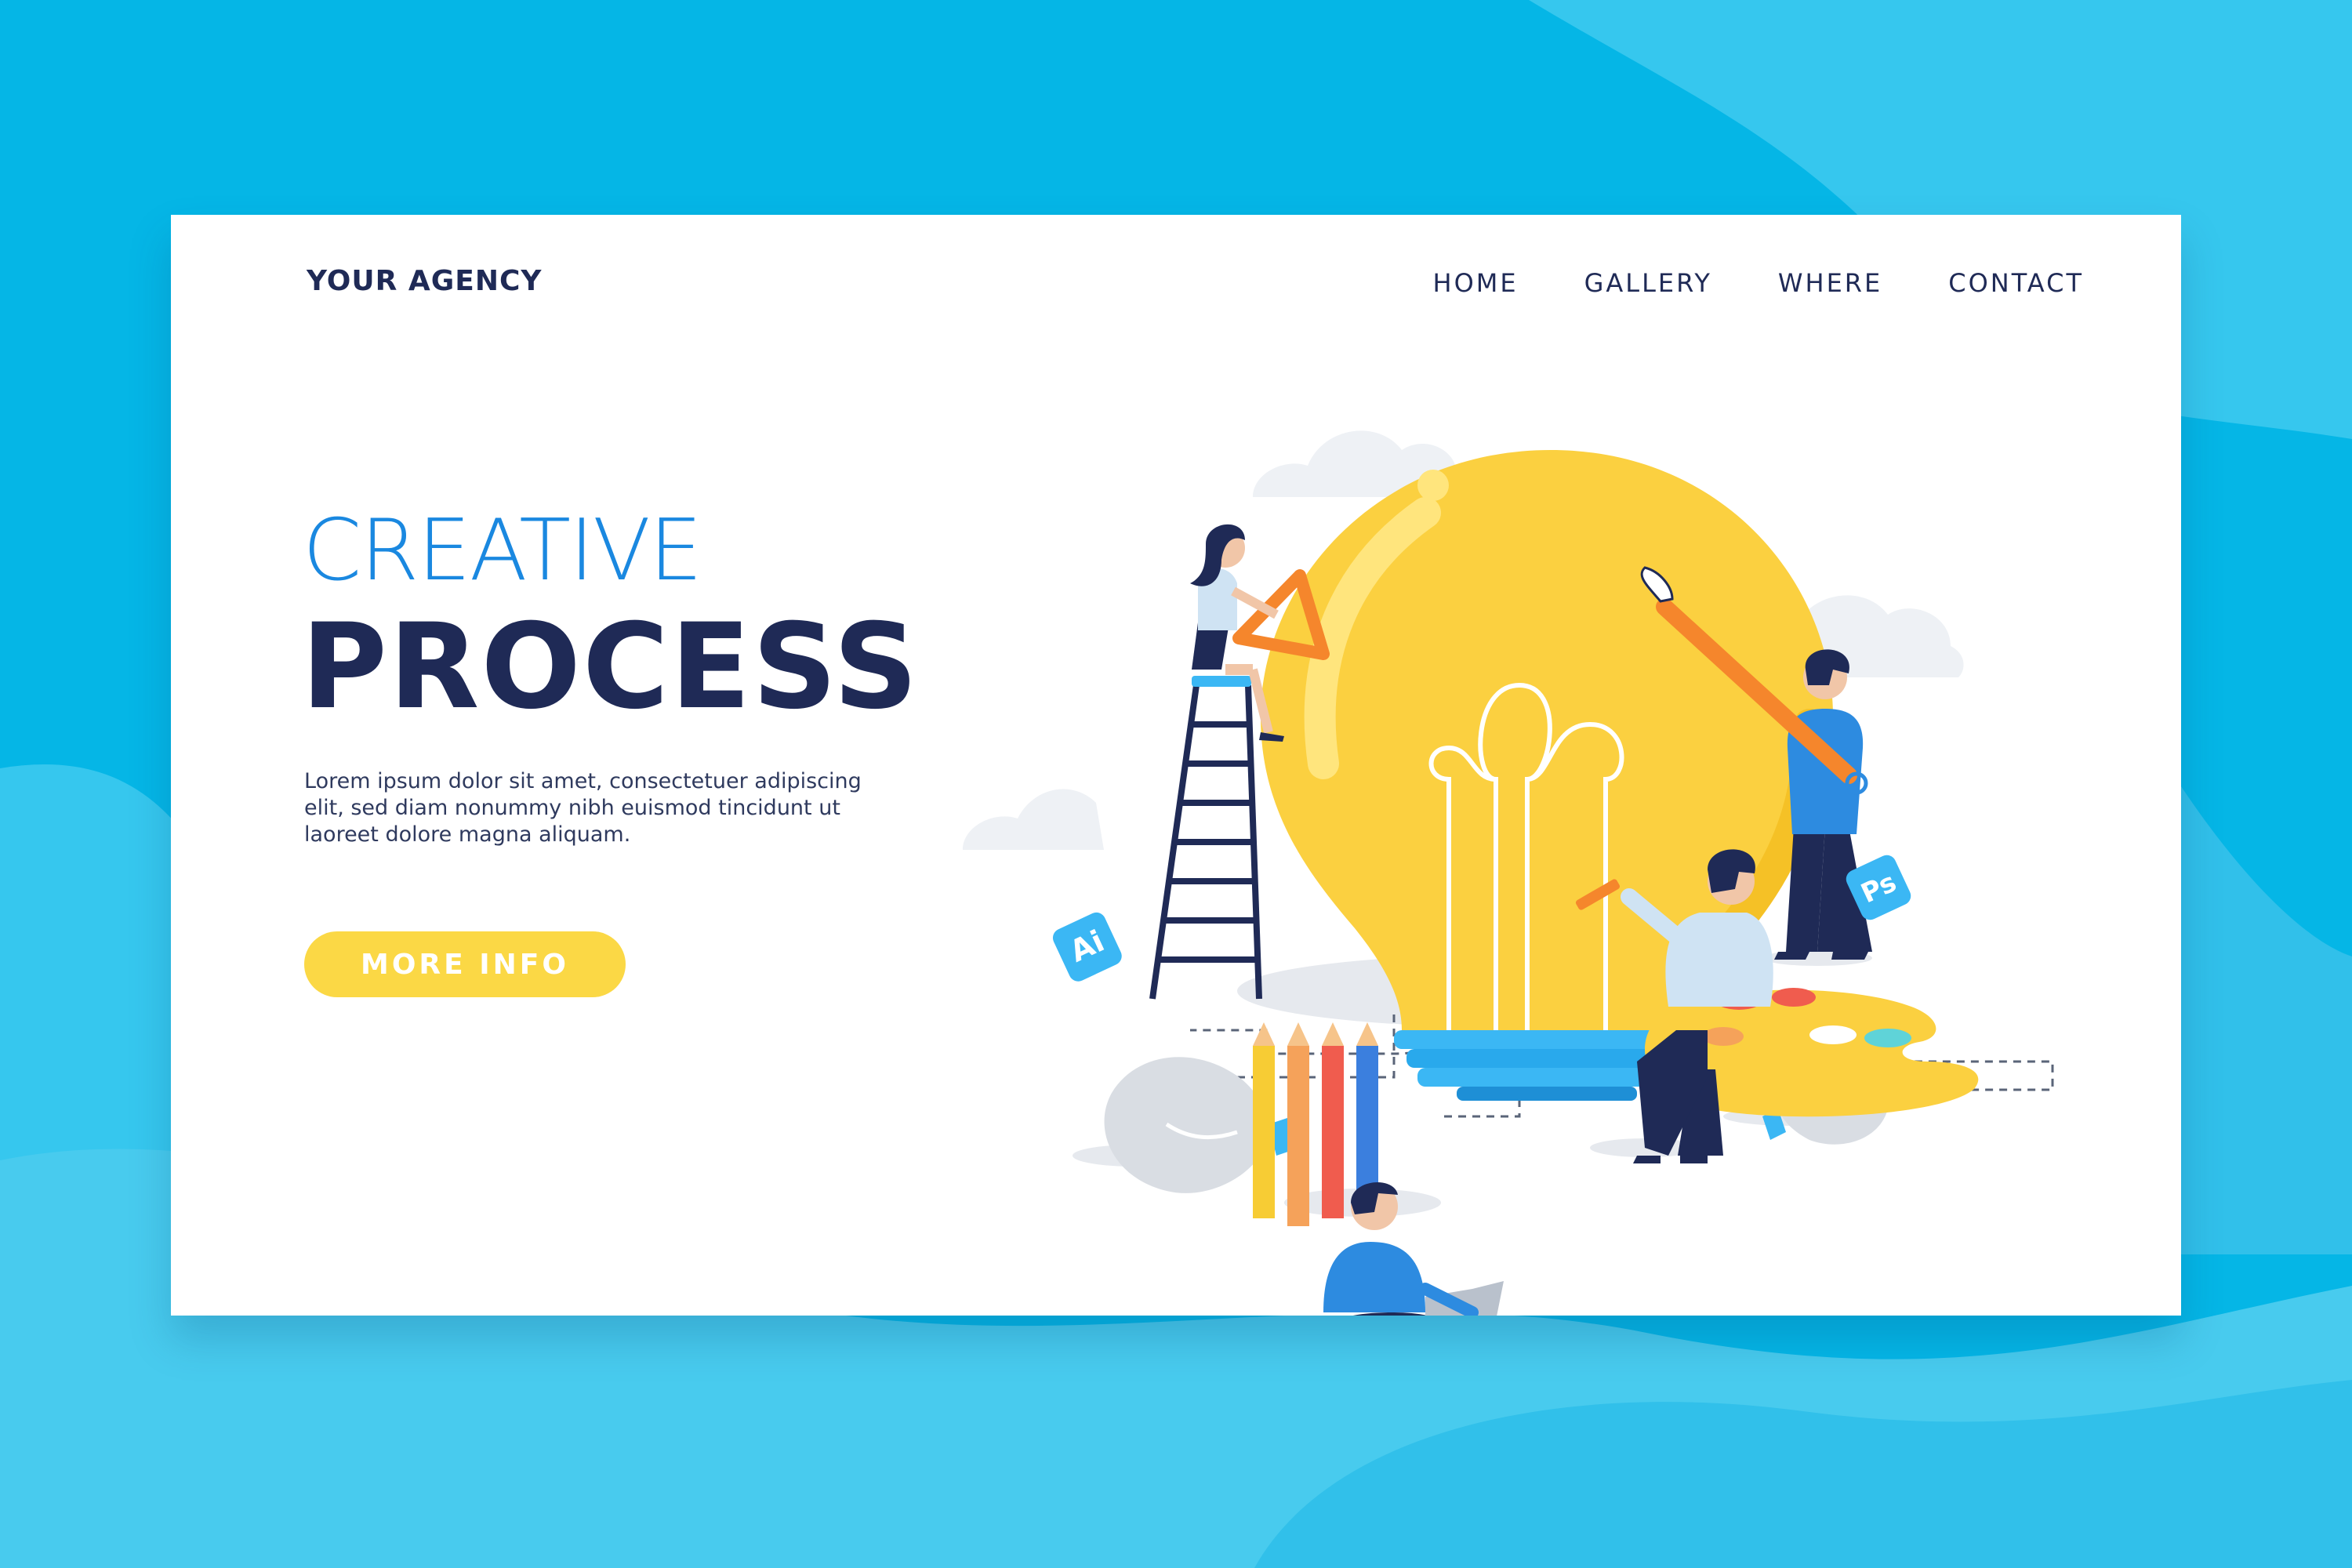  Describe the element at coordinates (1205, 842) in the screenshot. I see `ladder` at that location.